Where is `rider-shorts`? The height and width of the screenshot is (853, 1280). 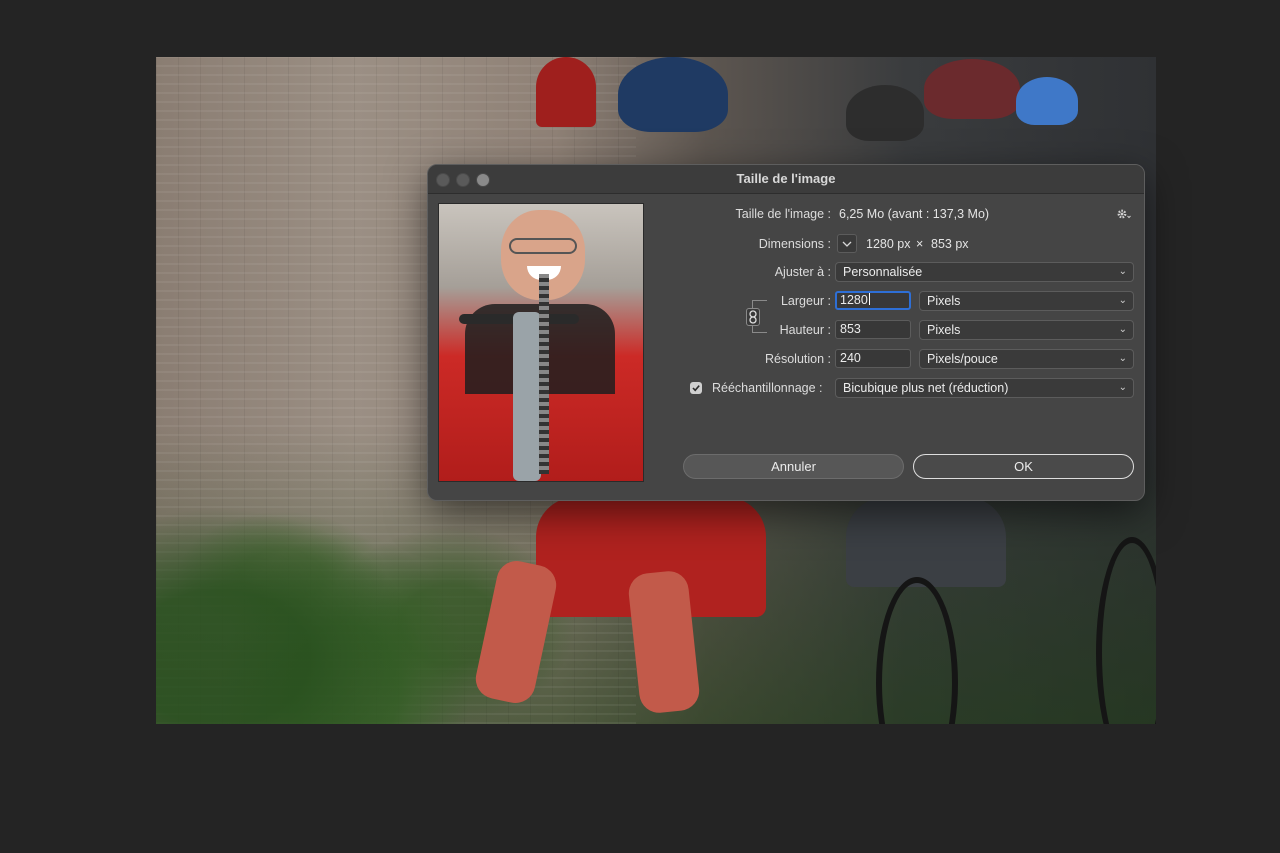
rider-shorts is located at coordinates (926, 542).